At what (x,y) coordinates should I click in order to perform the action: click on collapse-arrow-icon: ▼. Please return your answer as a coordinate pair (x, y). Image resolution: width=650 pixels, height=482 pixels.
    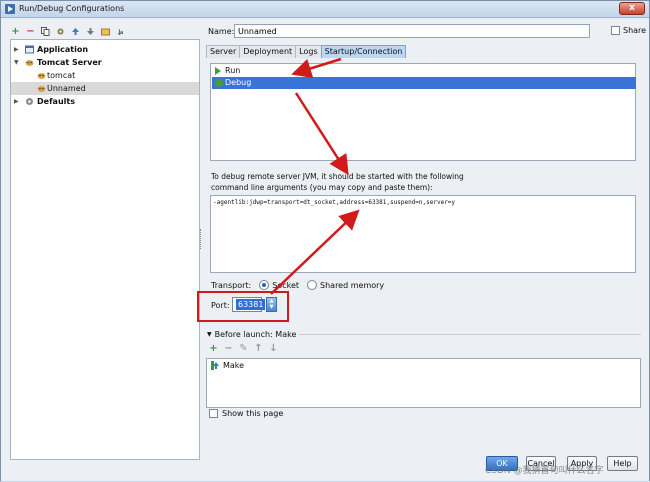
    Looking at the image, I should click on (209, 334).